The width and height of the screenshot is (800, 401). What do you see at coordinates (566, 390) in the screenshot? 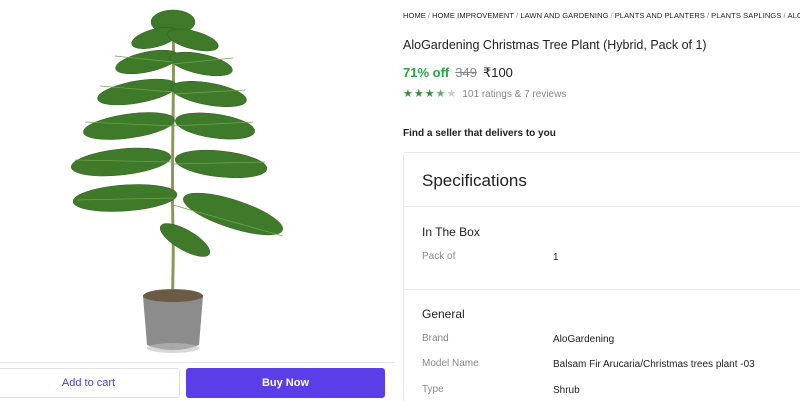
I see `spec-value: Shrub` at bounding box center [566, 390].